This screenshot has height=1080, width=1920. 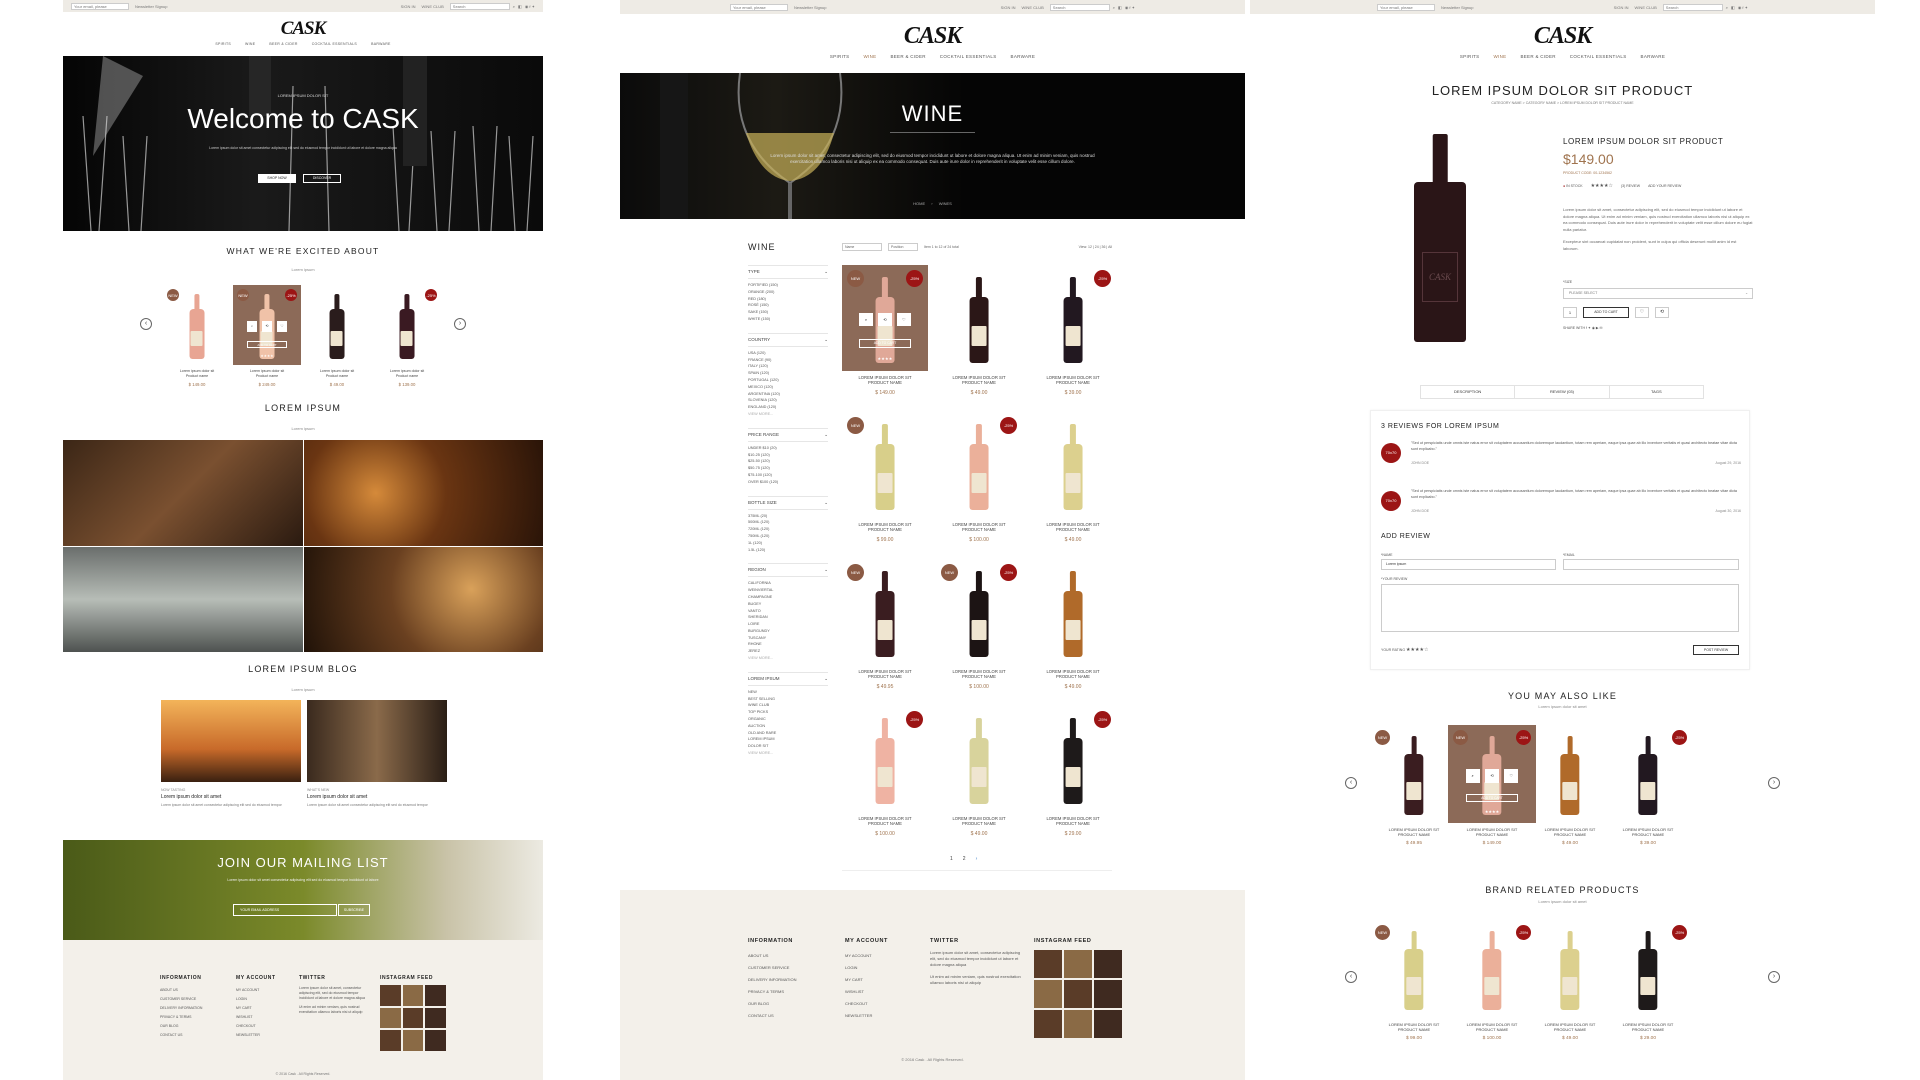 I want to click on filter-option: USA (120), so click(x=788, y=353).